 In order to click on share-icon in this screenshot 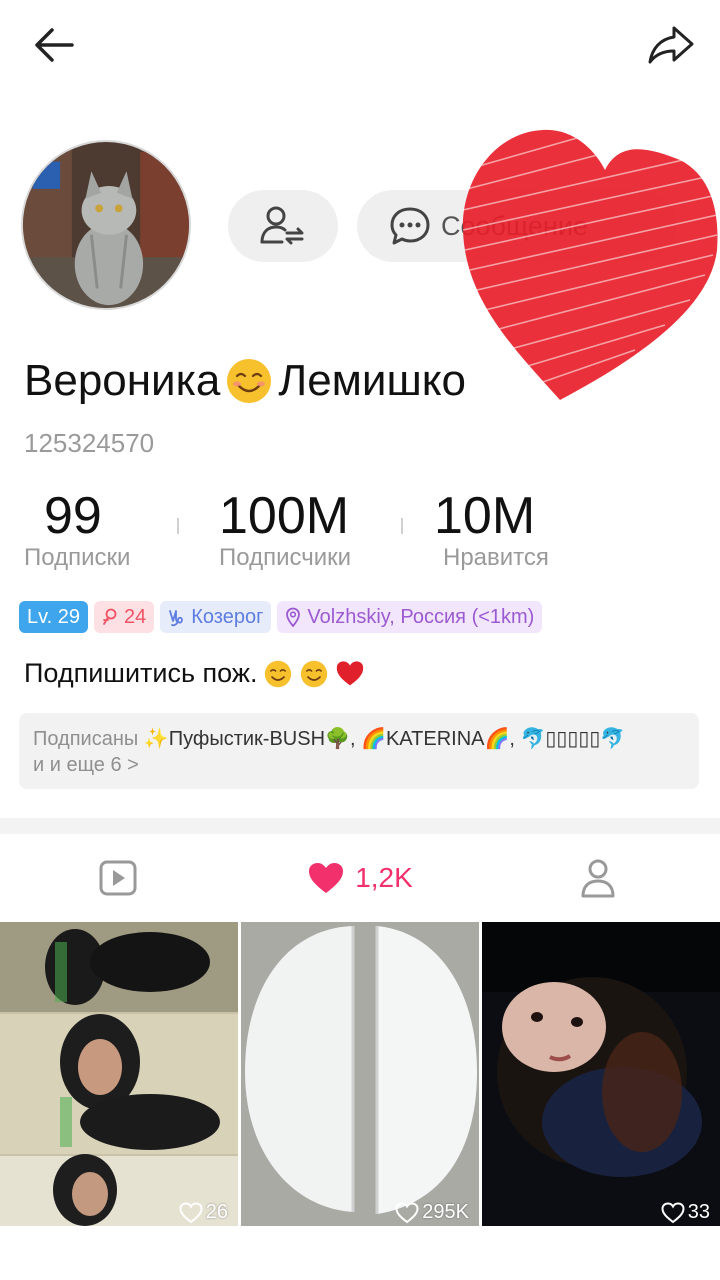, I will do `click(671, 45)`.